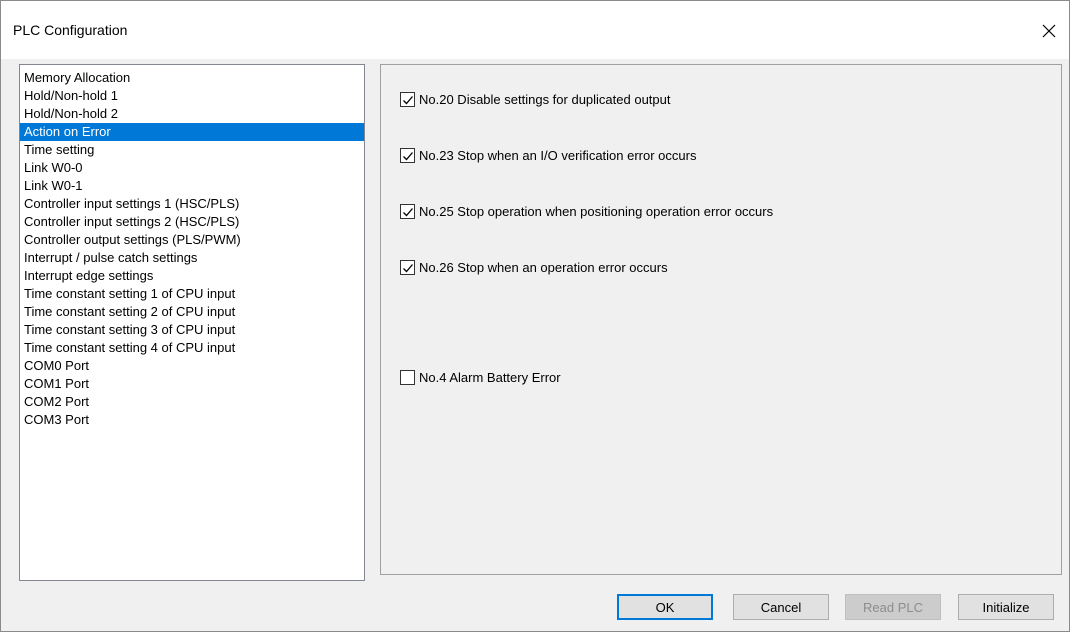 Image resolution: width=1070 pixels, height=632 pixels. I want to click on list-item: Controller input settings 1 (HSC/PLS), so click(192, 204).